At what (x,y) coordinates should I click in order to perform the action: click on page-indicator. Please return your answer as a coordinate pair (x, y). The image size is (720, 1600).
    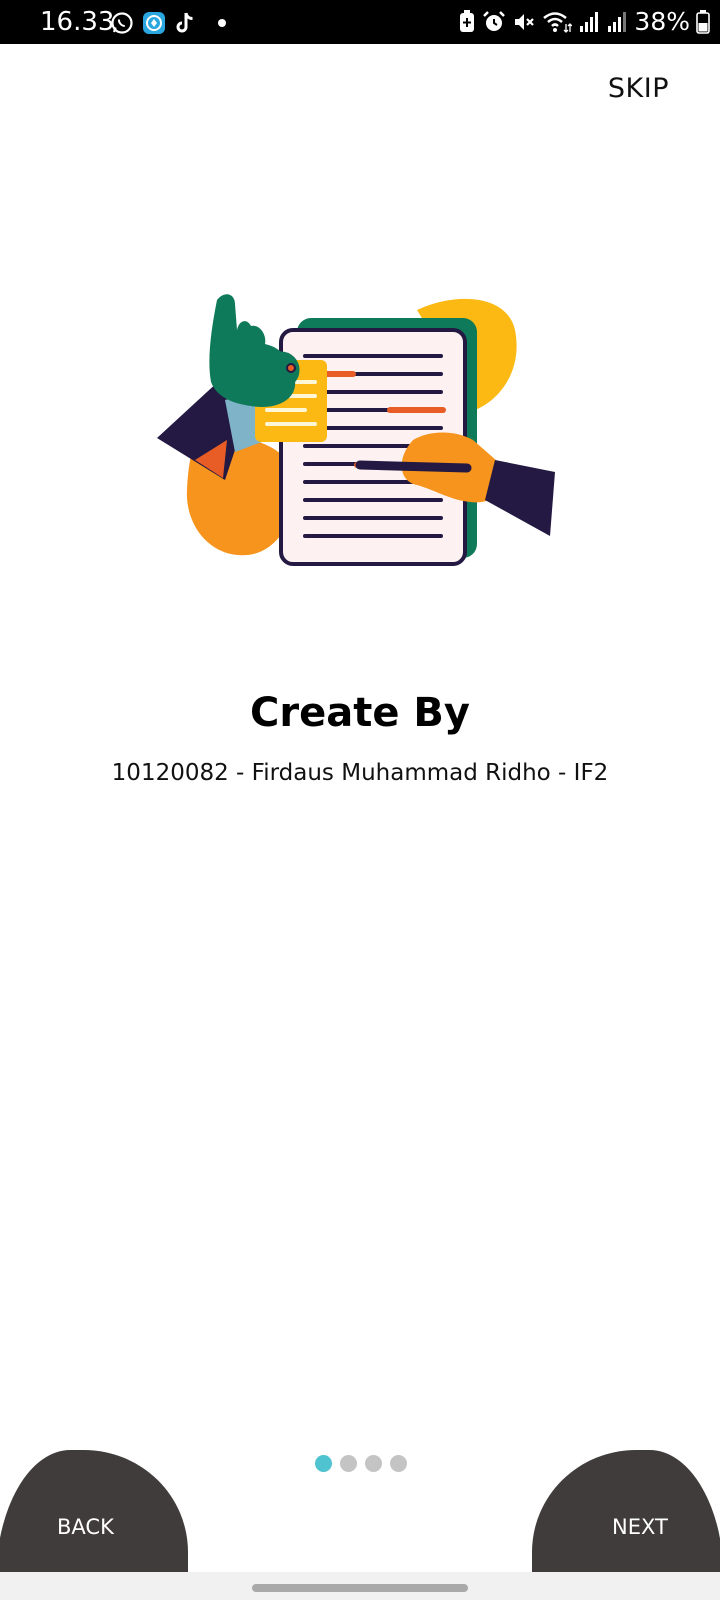
    Looking at the image, I should click on (361, 1463).